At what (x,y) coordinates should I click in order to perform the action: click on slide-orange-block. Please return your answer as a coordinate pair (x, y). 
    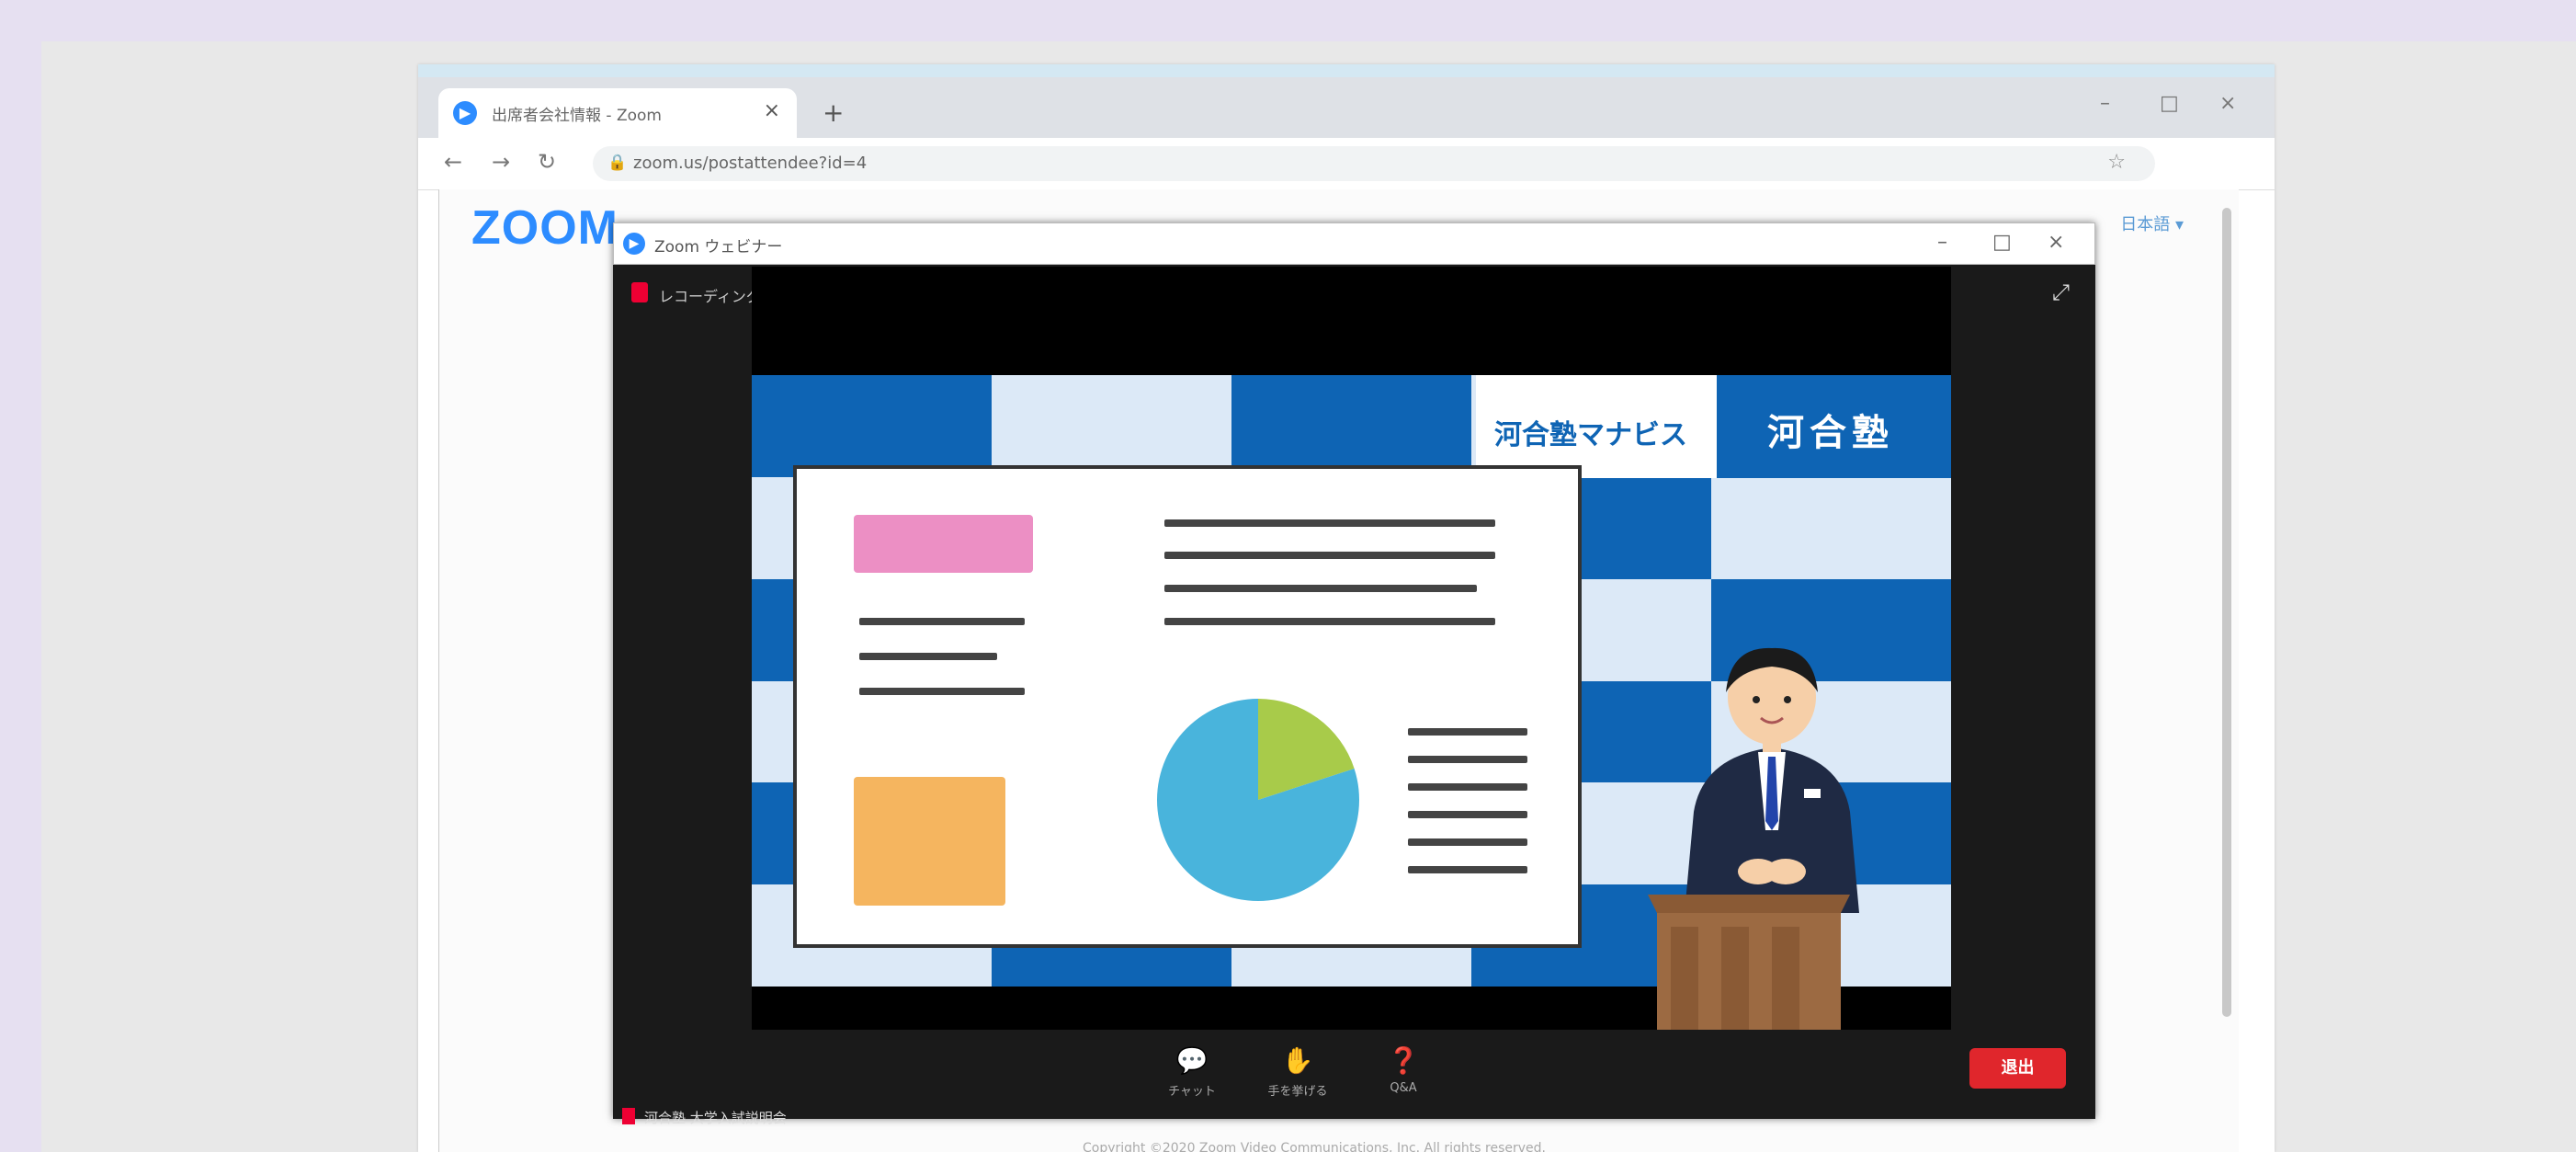
    Looking at the image, I should click on (930, 841).